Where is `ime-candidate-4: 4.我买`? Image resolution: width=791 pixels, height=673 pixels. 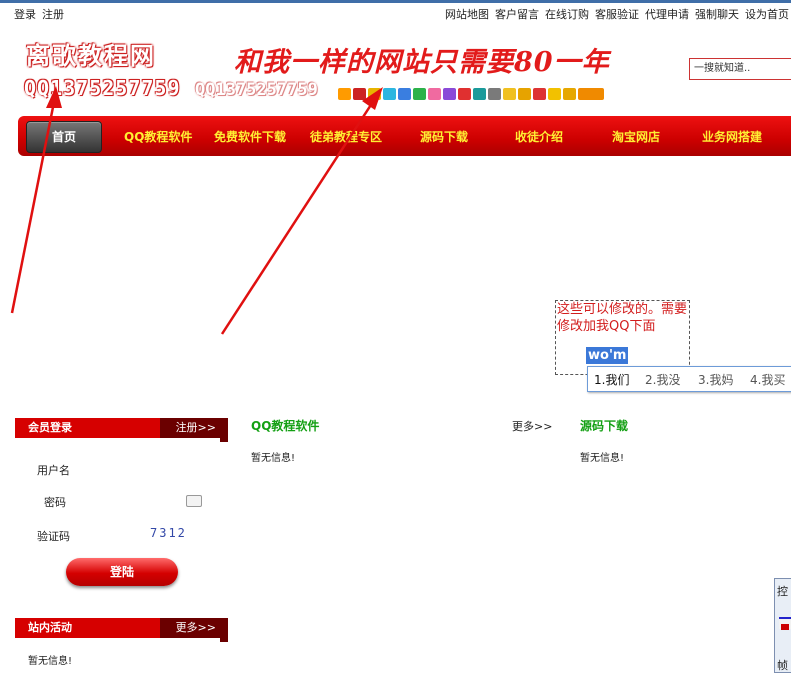 ime-candidate-4: 4.我买 is located at coordinates (767, 379).